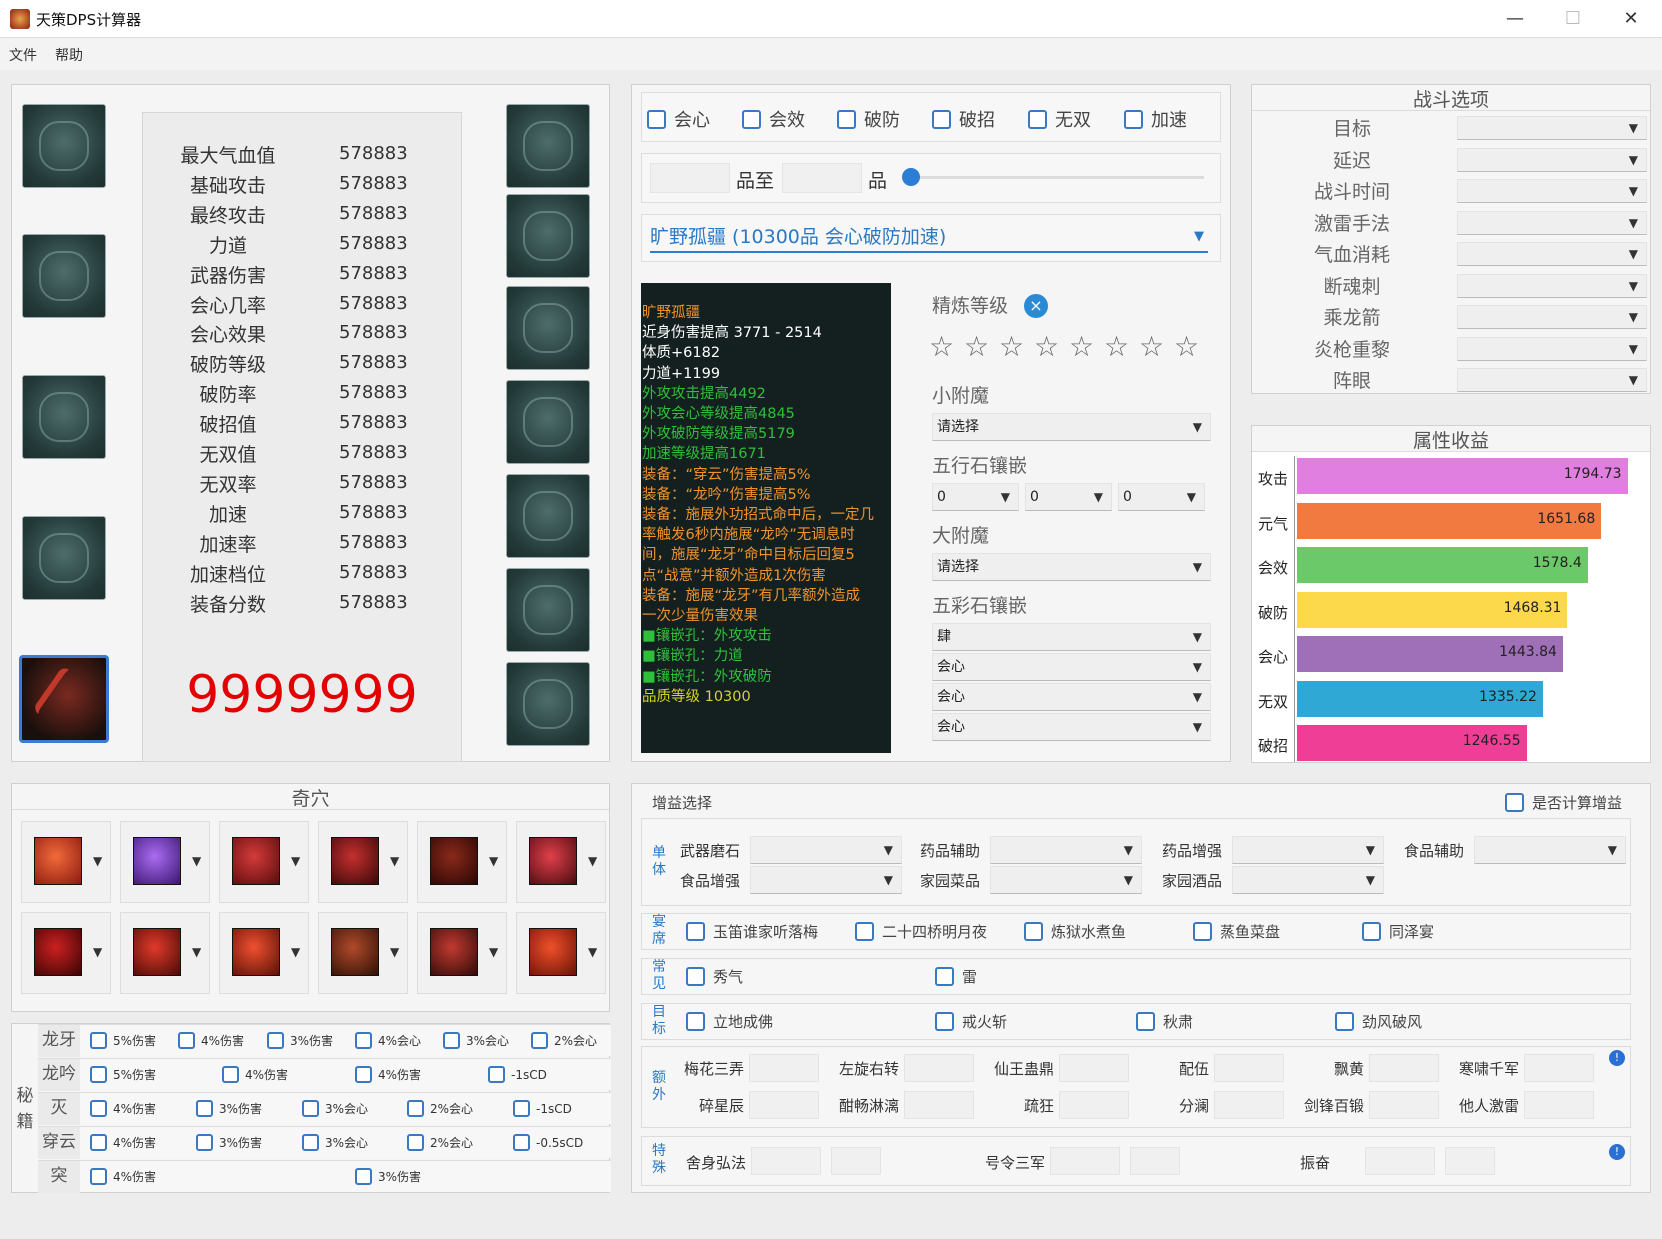 This screenshot has height=1239, width=1662. What do you see at coordinates (1573, 19) in the screenshot?
I see `maximize-button: ☐` at bounding box center [1573, 19].